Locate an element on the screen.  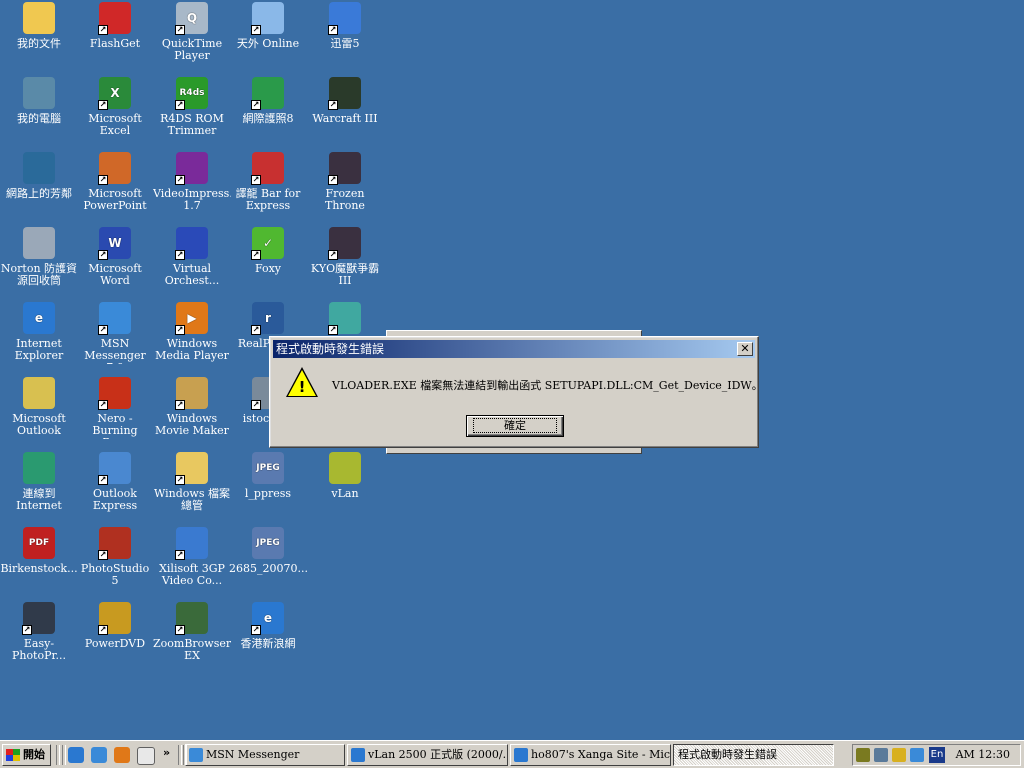
desktop-icon: ↗ Windows 檔案 總管 is located at coordinates (192, 485).